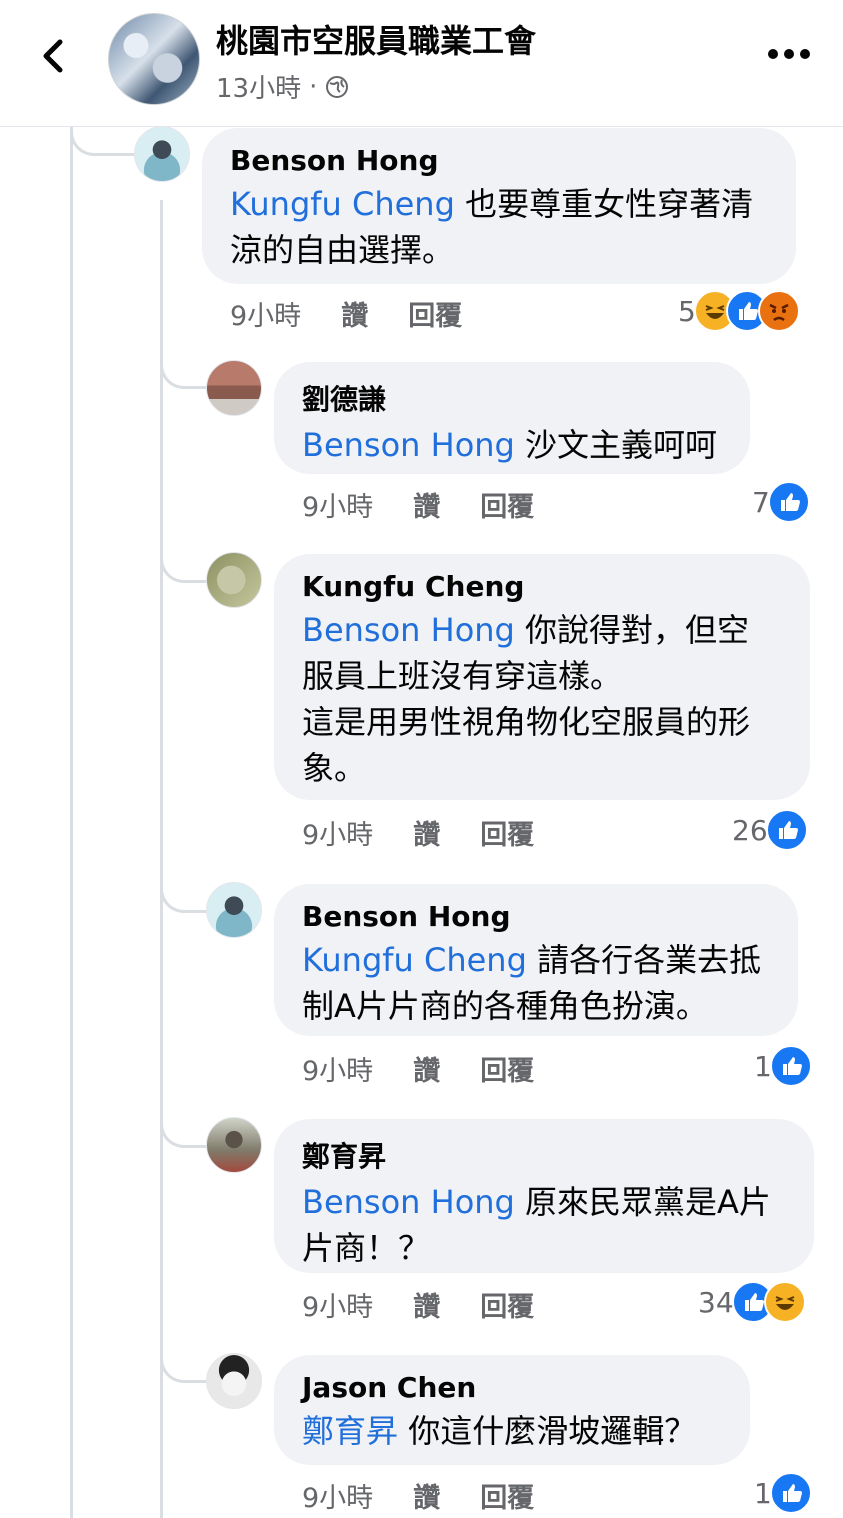 This screenshot has height=1518, width=843. Describe the element at coordinates (421, 63) in the screenshot. I see `post-header: 桃園市空服員職業工會 13小時 ·` at that location.